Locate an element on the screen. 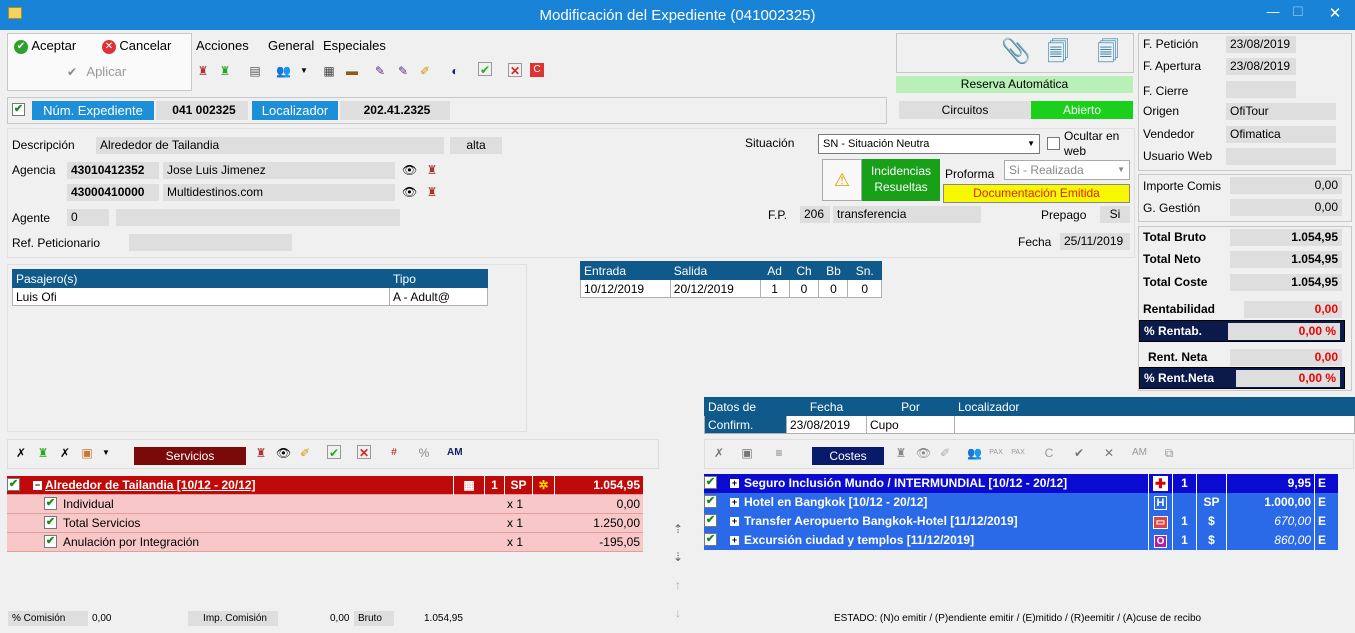  email-doc-icon: 🗐 is located at coordinates (1108, 52).